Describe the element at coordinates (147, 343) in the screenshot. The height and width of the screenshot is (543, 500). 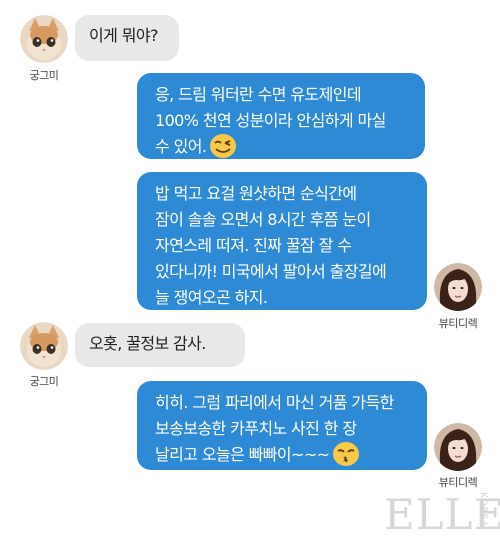
I see `message-text: 오홋, 꿀정보 감사.` at that location.